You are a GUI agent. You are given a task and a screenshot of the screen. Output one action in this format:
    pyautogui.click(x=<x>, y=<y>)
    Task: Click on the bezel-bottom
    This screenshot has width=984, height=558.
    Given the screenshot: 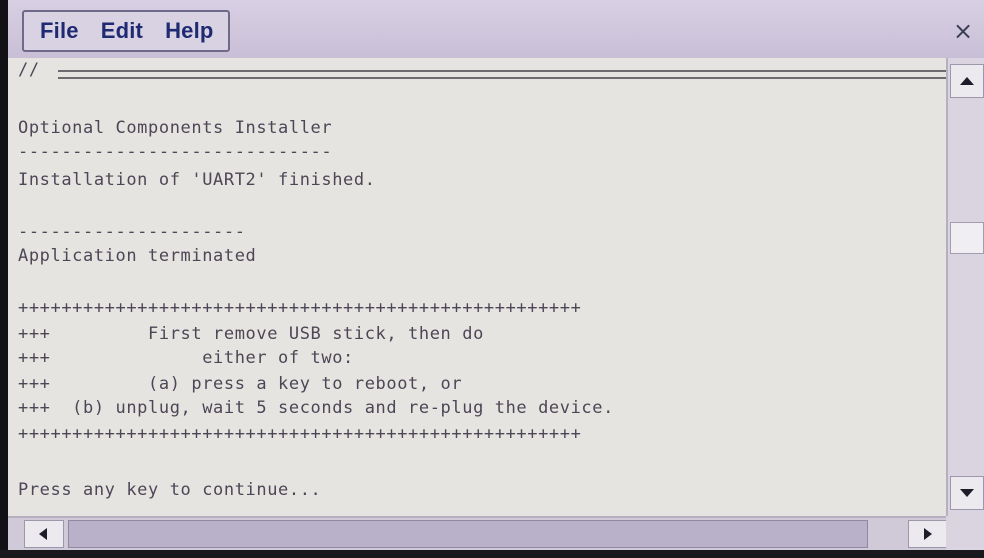 What is the action you would take?
    pyautogui.click(x=492, y=554)
    